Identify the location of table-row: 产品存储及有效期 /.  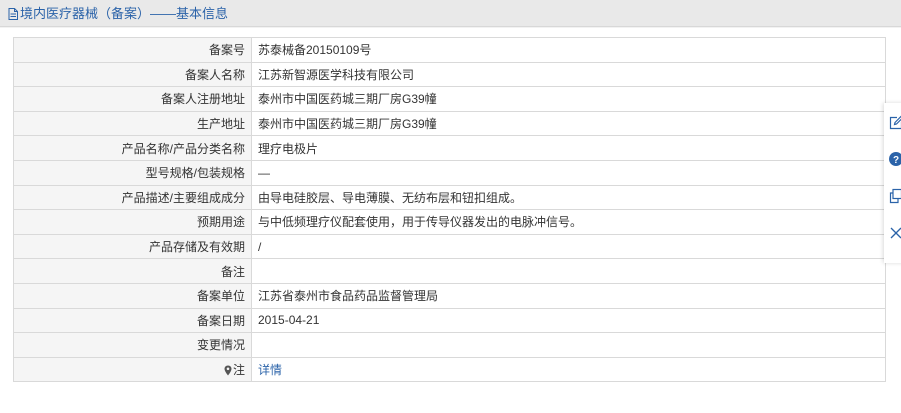
(449, 246).